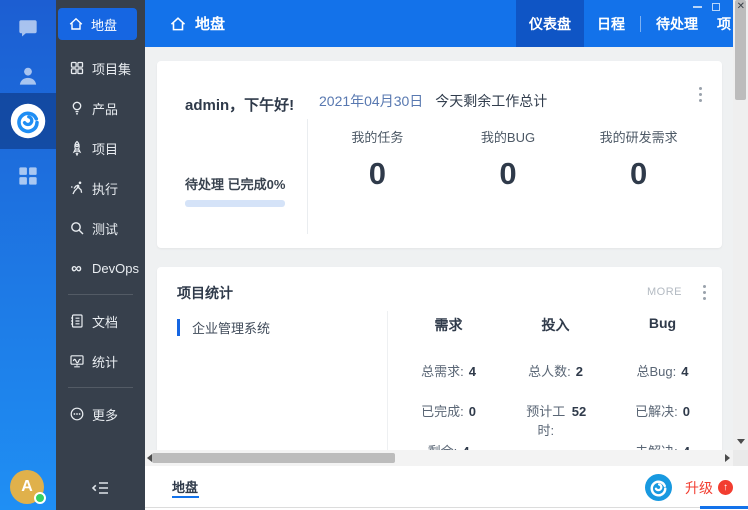 The height and width of the screenshot is (510, 748). What do you see at coordinates (100, 148) in the screenshot?
I see `sidebar-item-project: 项目` at bounding box center [100, 148].